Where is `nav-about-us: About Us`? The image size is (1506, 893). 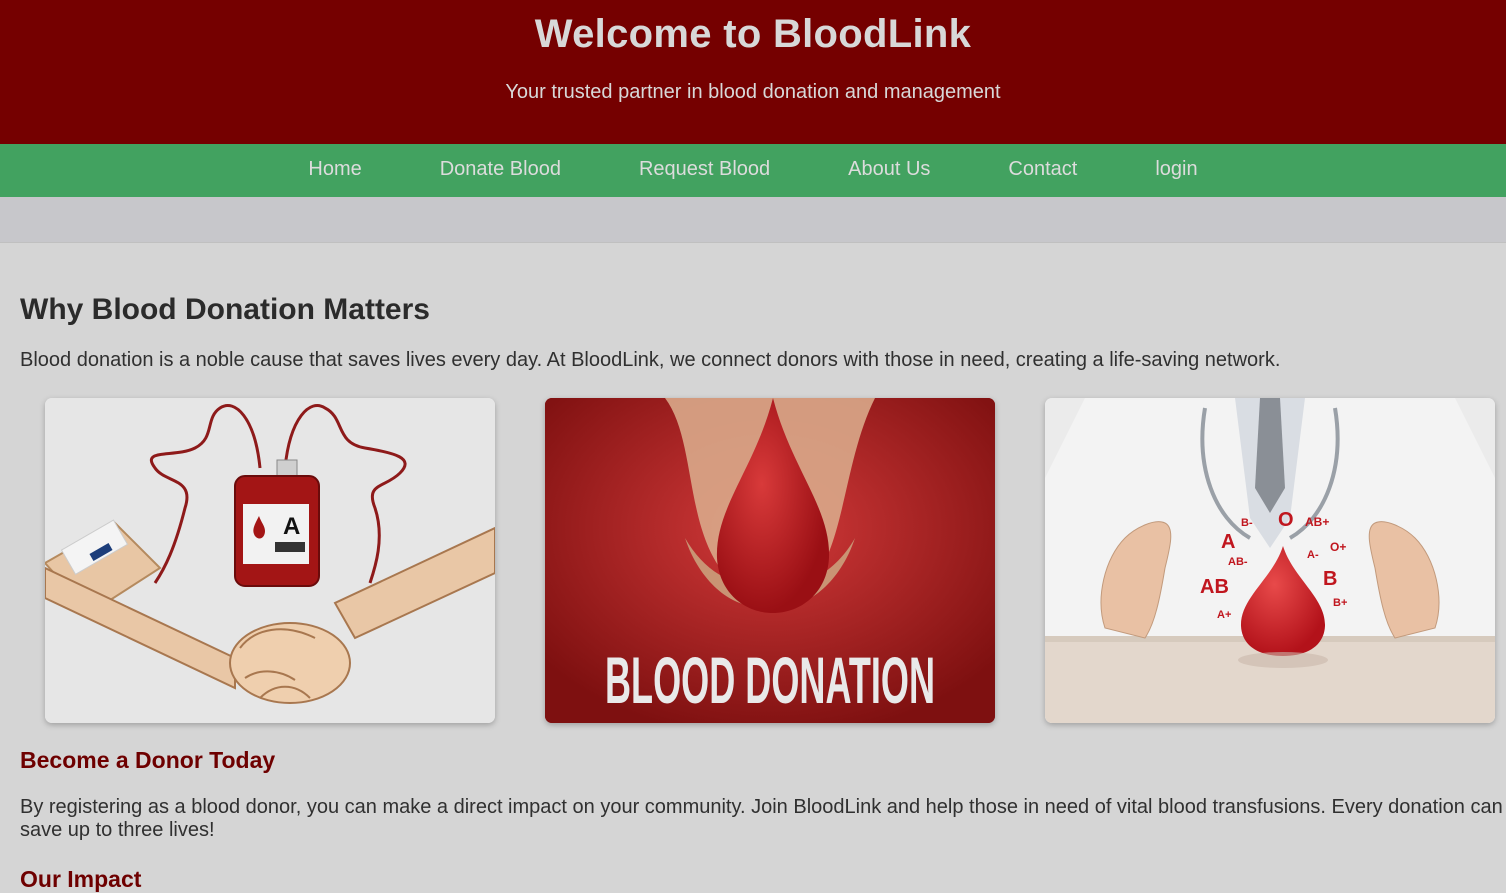
nav-about-us: About Us is located at coordinates (889, 169).